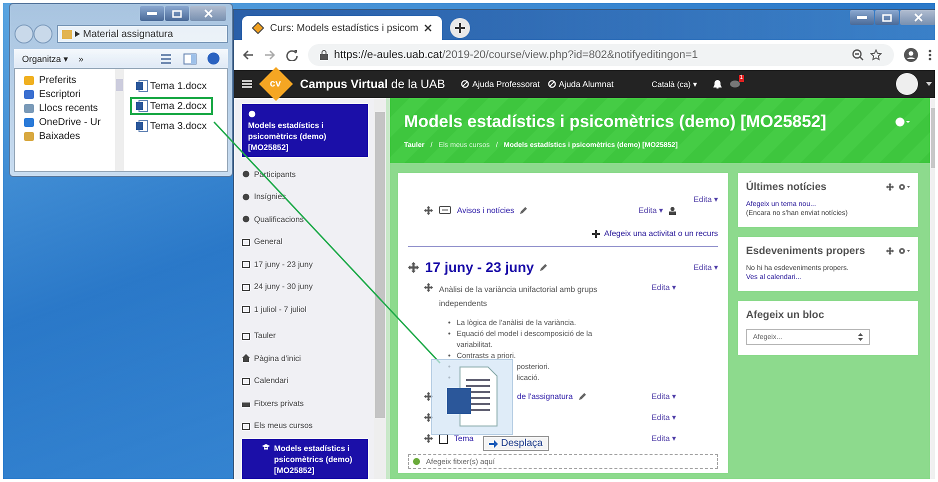  What do you see at coordinates (616, 122) in the screenshot?
I see `course-title: Models estadístics i psicomètrics (demo) [MO25852]` at bounding box center [616, 122].